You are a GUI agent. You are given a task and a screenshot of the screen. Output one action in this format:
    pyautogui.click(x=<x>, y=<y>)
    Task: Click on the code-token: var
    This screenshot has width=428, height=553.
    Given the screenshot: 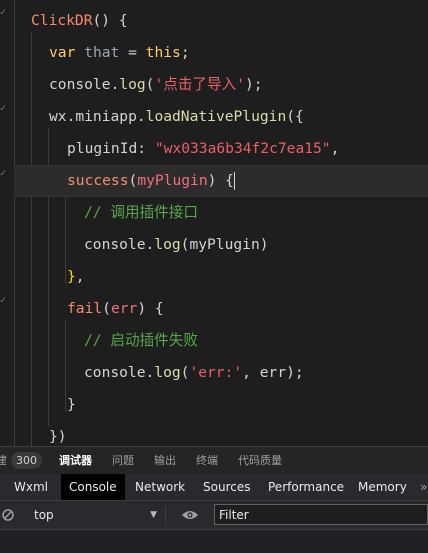 What is the action you would take?
    pyautogui.click(x=62, y=52)
    